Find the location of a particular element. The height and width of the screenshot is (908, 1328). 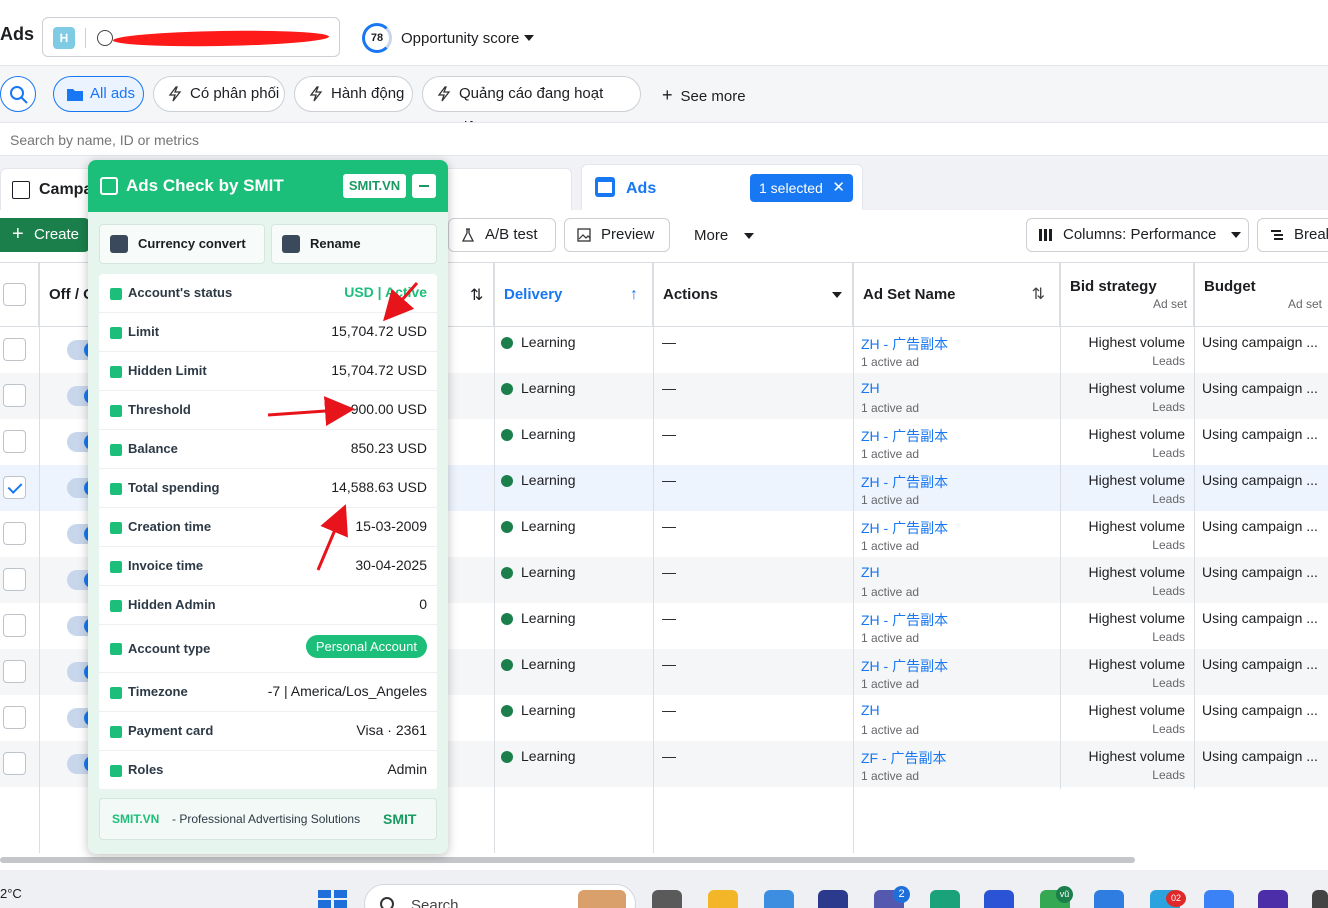

info-value: Personal Account is located at coordinates (366, 646).